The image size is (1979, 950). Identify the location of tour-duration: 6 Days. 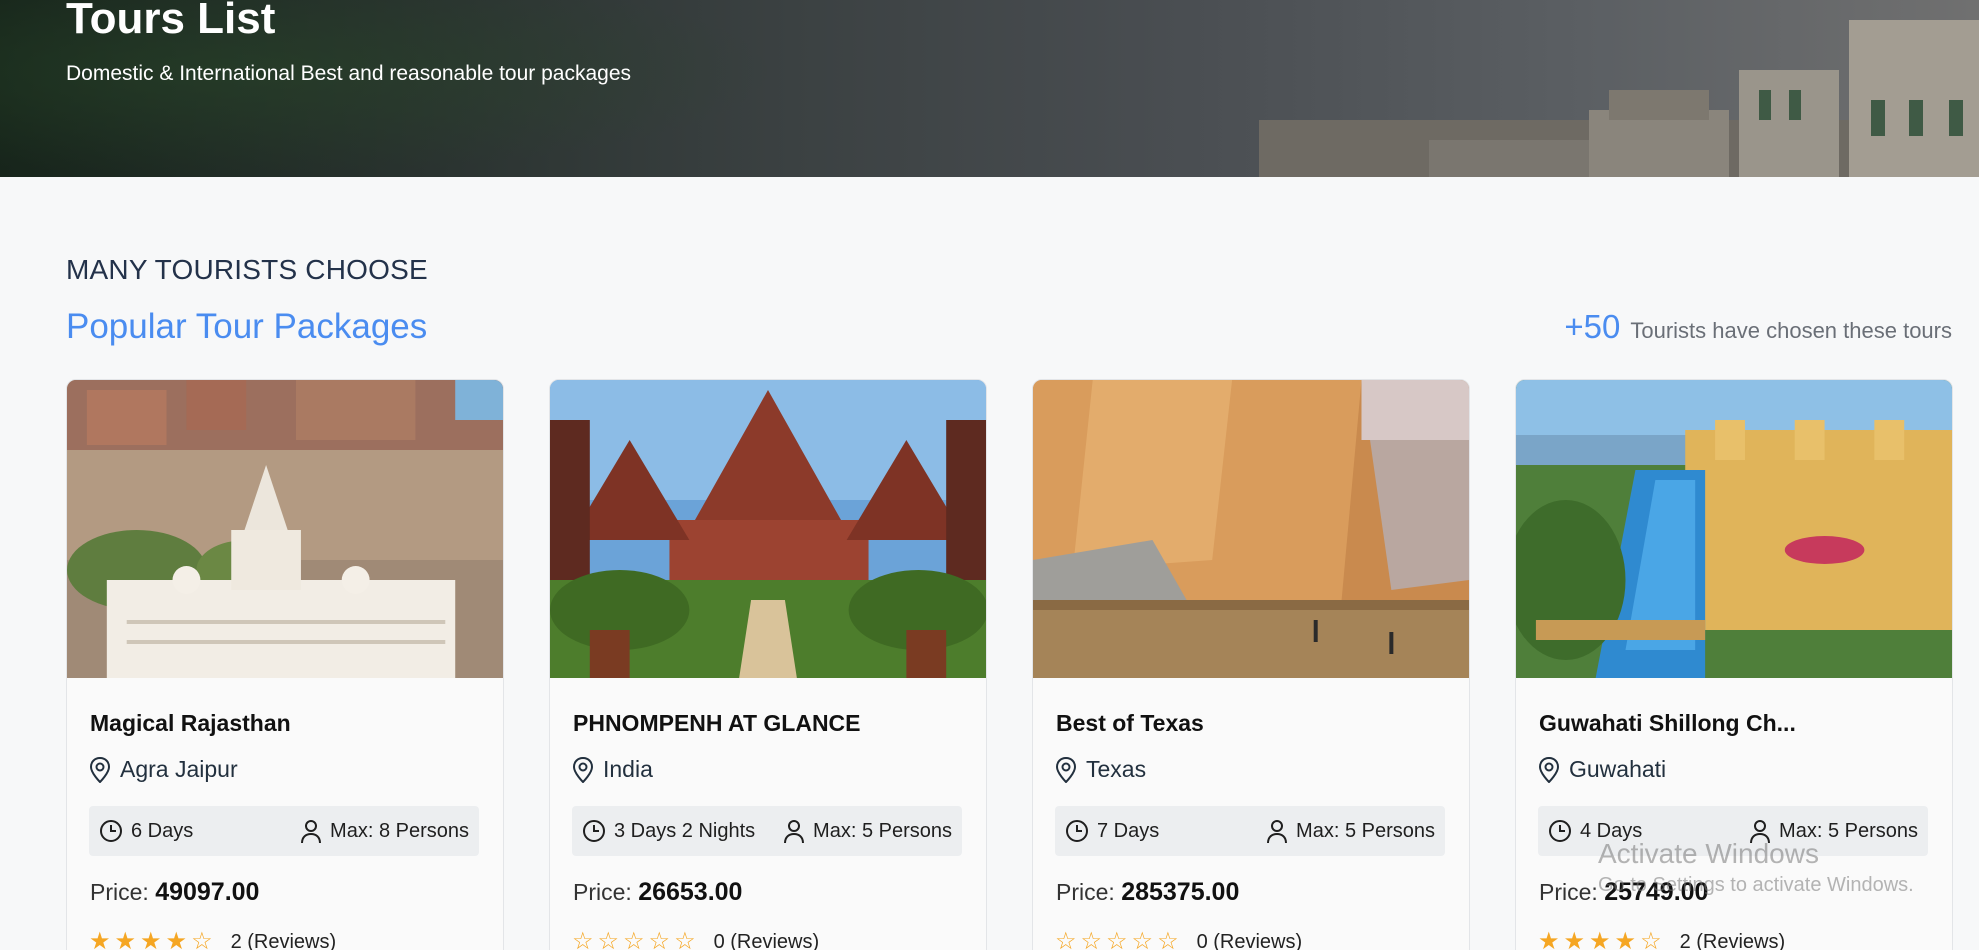
(146, 831).